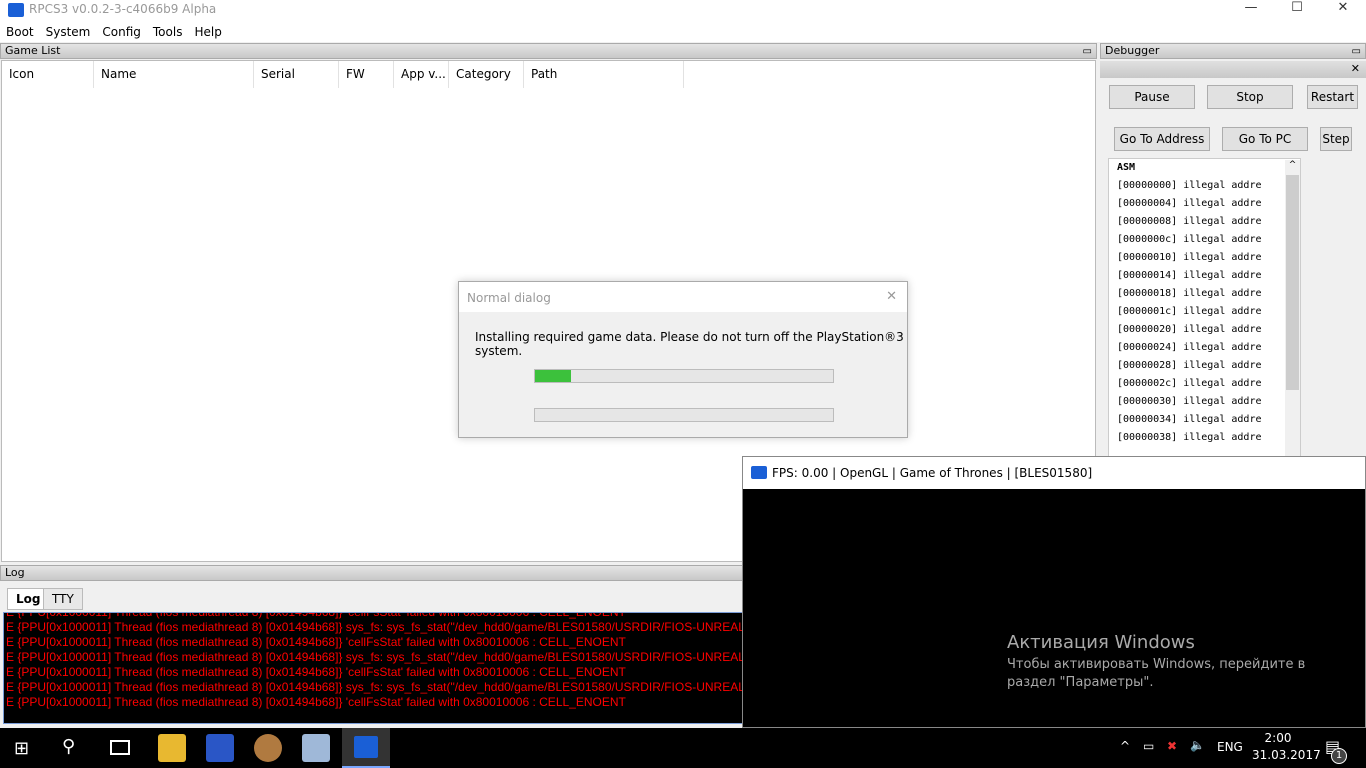 This screenshot has width=1366, height=768. Describe the element at coordinates (683, 32) in the screenshot. I see `menu-bar: Boot System Config Tools Help` at that location.